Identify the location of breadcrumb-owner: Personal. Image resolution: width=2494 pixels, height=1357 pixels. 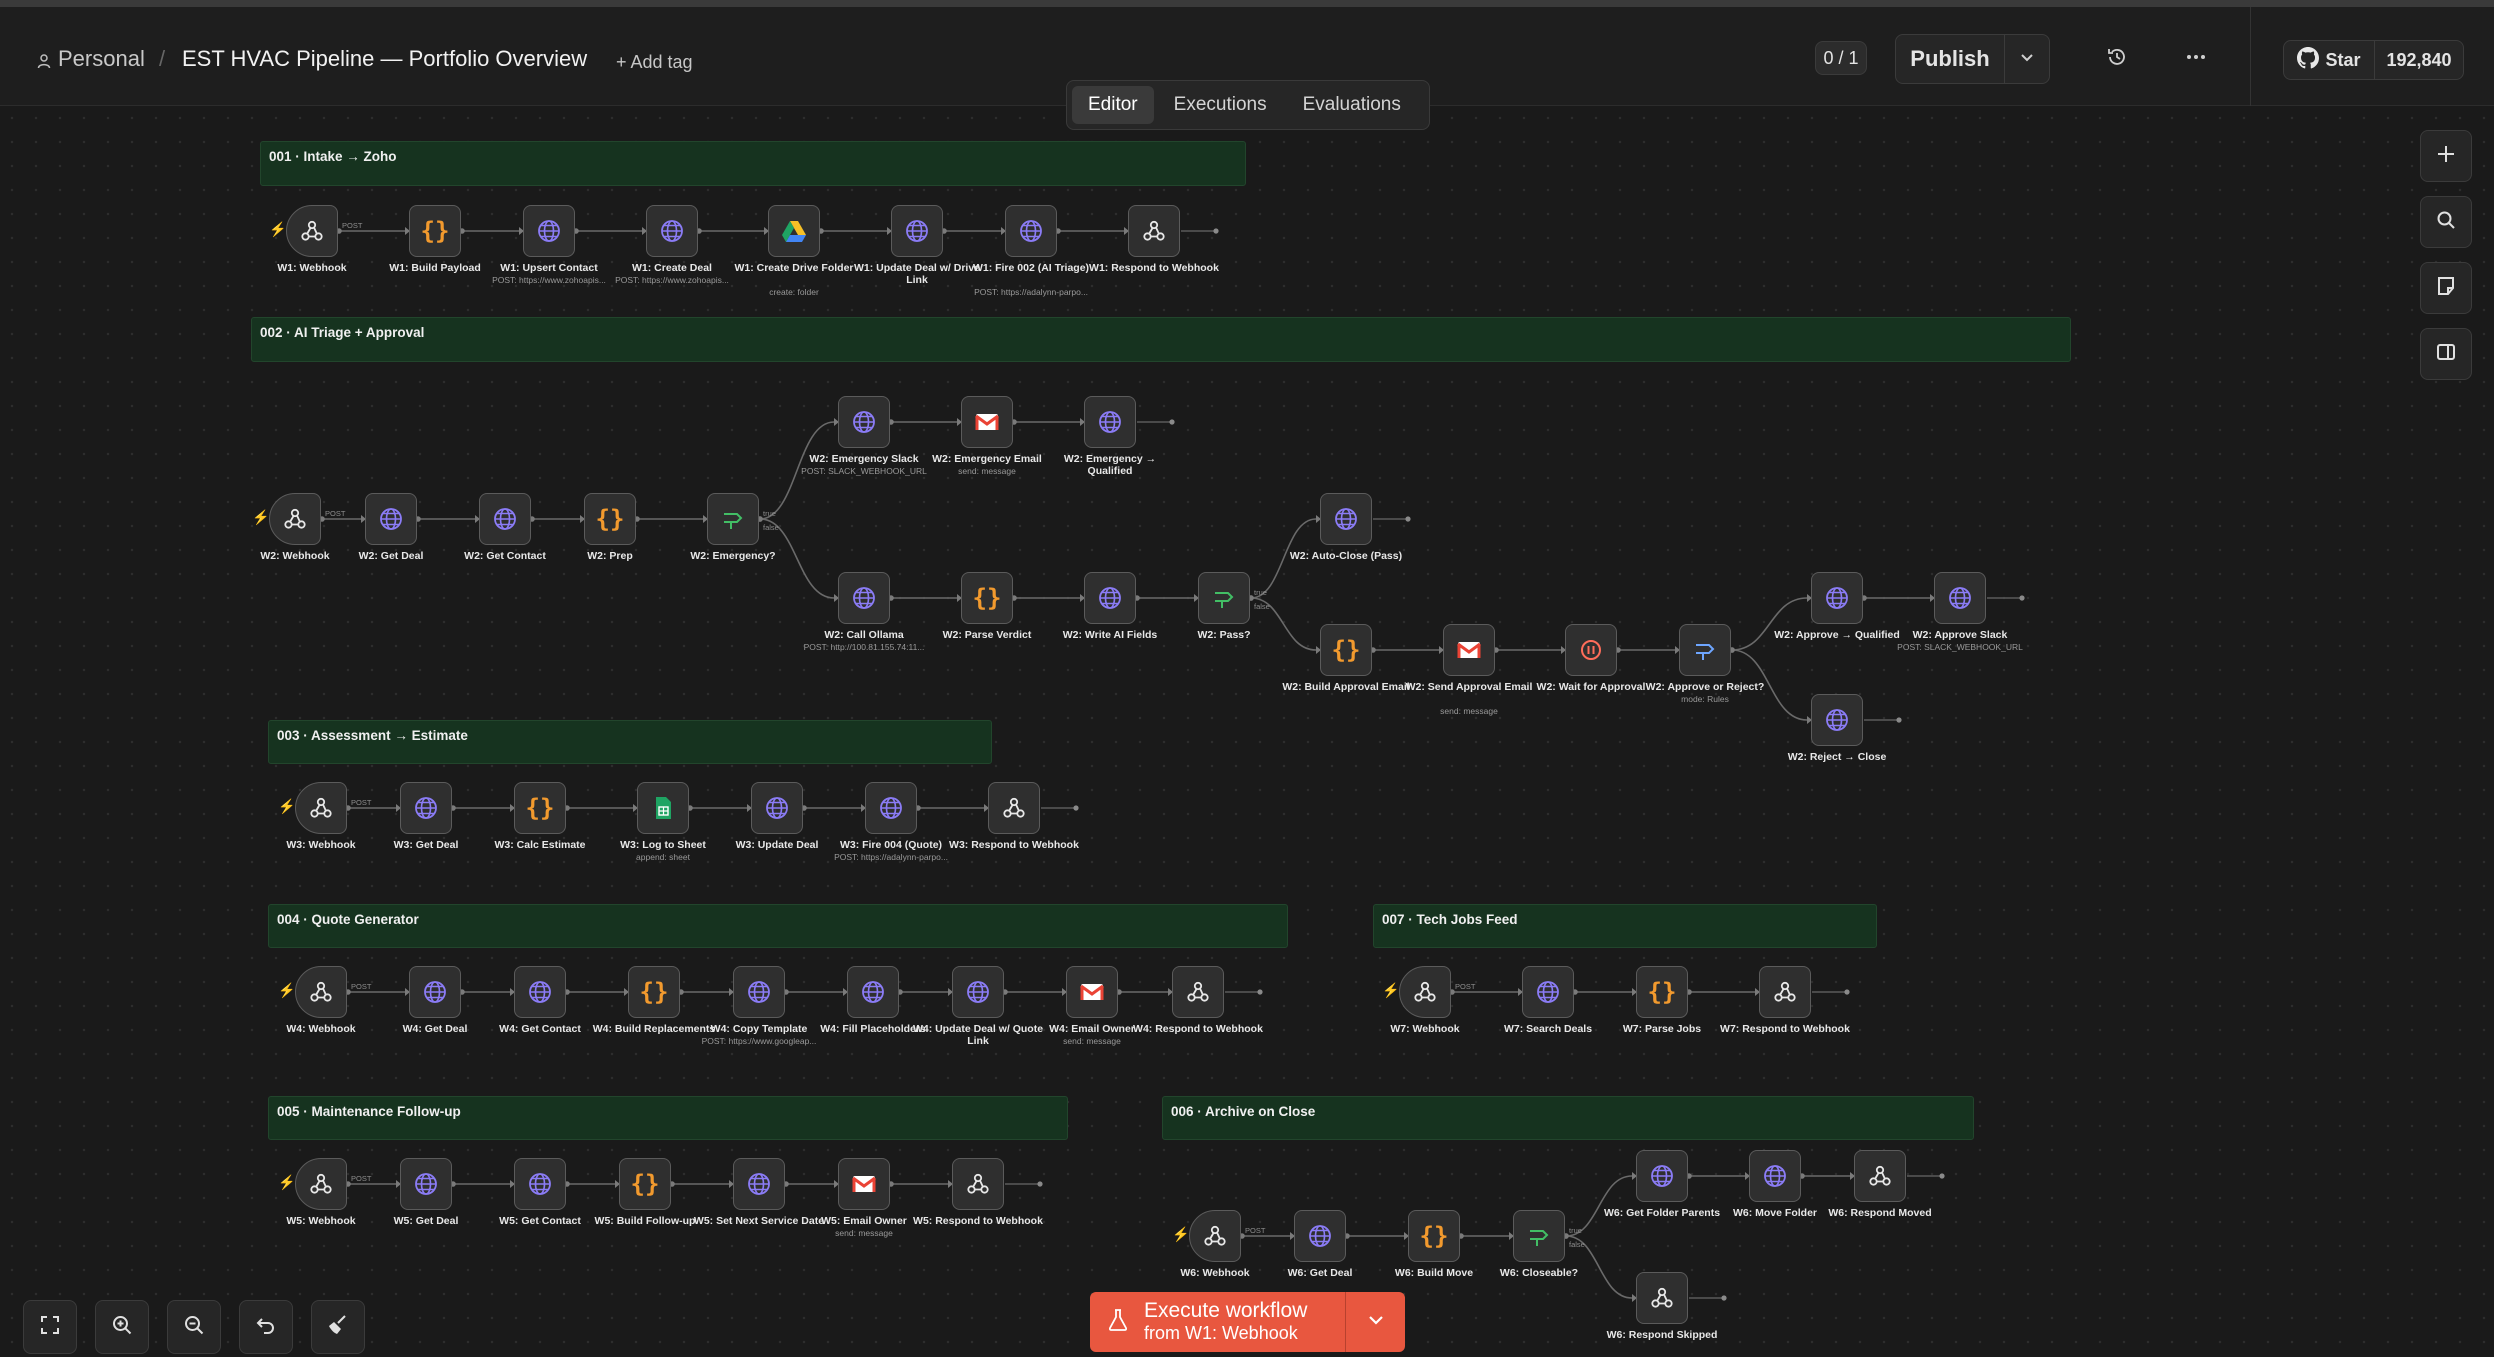
(101, 59).